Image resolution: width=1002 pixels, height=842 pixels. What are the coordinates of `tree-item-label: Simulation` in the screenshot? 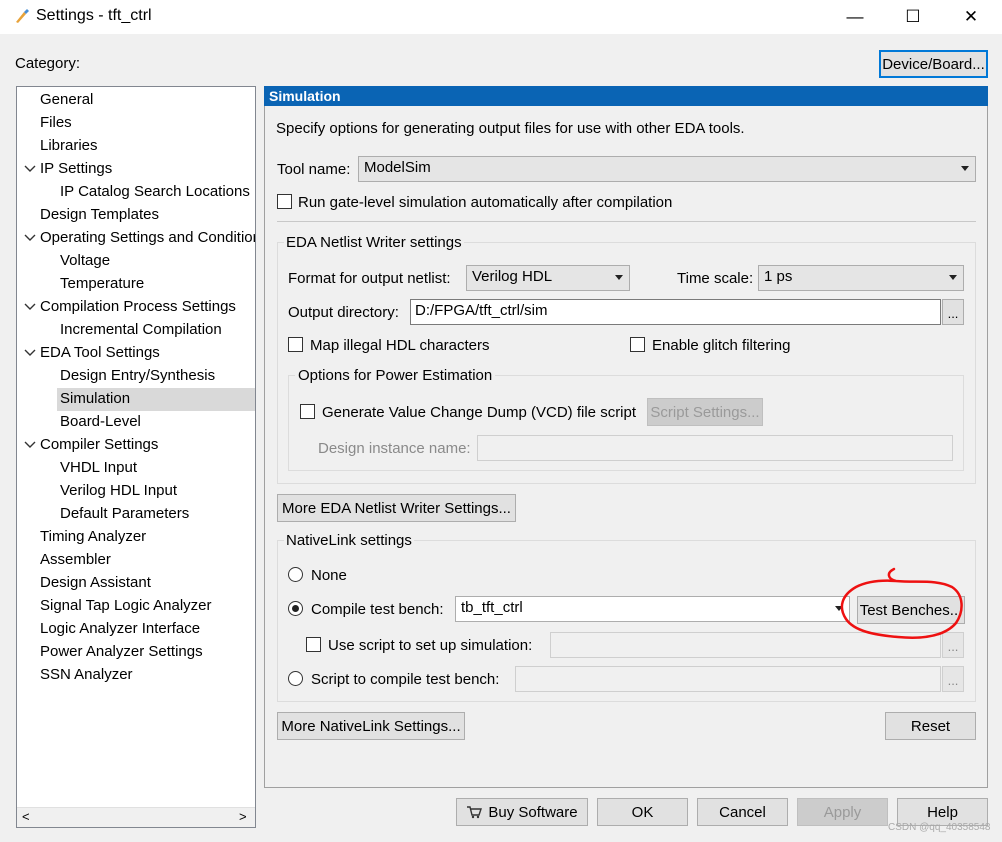 It's located at (95, 398).